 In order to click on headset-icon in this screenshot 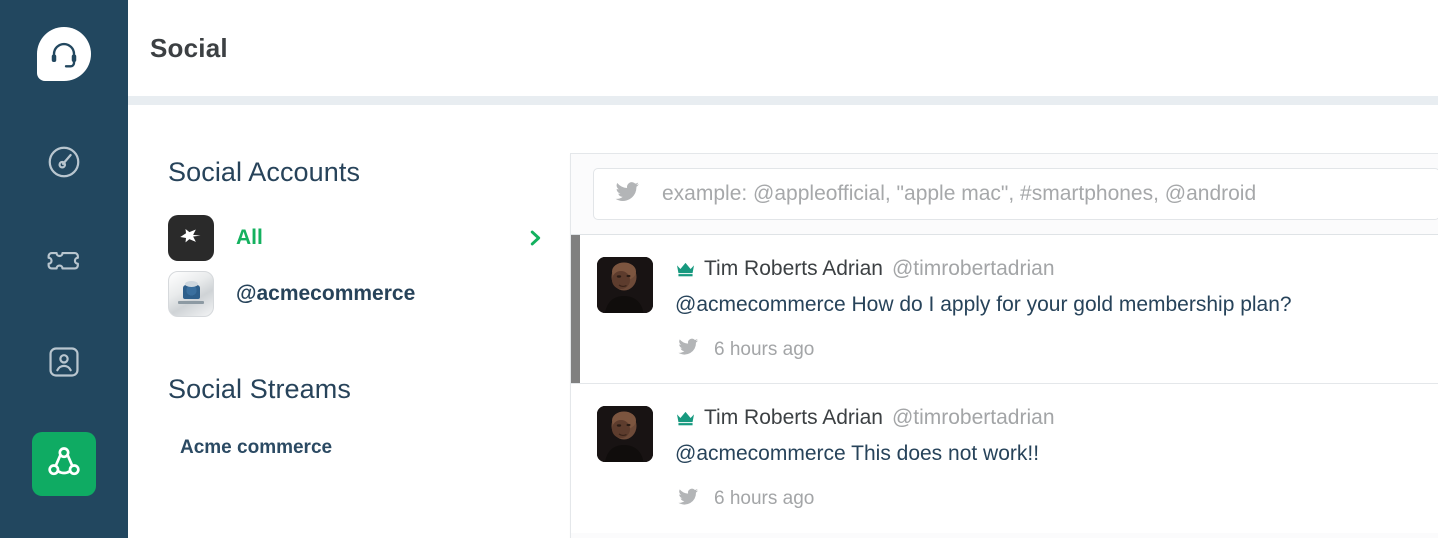, I will do `click(64, 54)`.